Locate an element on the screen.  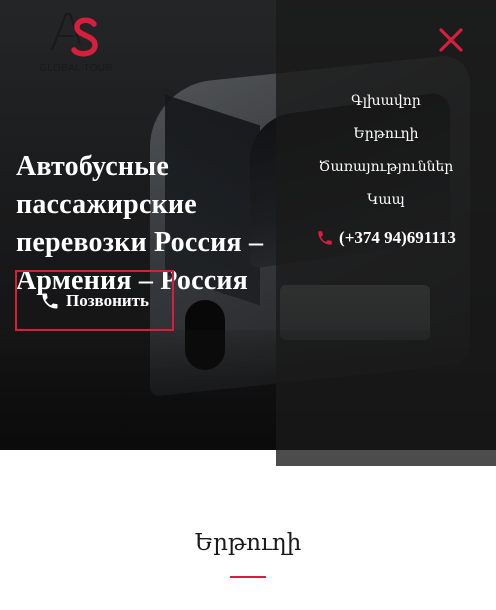
nav-item-services: Ծառայություններ is located at coordinates (386, 168).